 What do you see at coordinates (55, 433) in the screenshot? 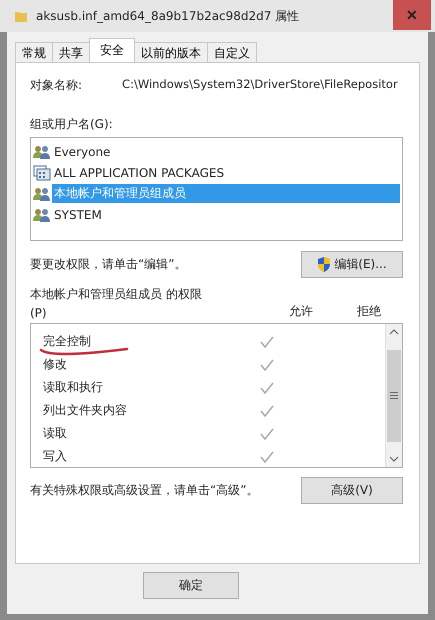
I see `permission-name: 读取` at bounding box center [55, 433].